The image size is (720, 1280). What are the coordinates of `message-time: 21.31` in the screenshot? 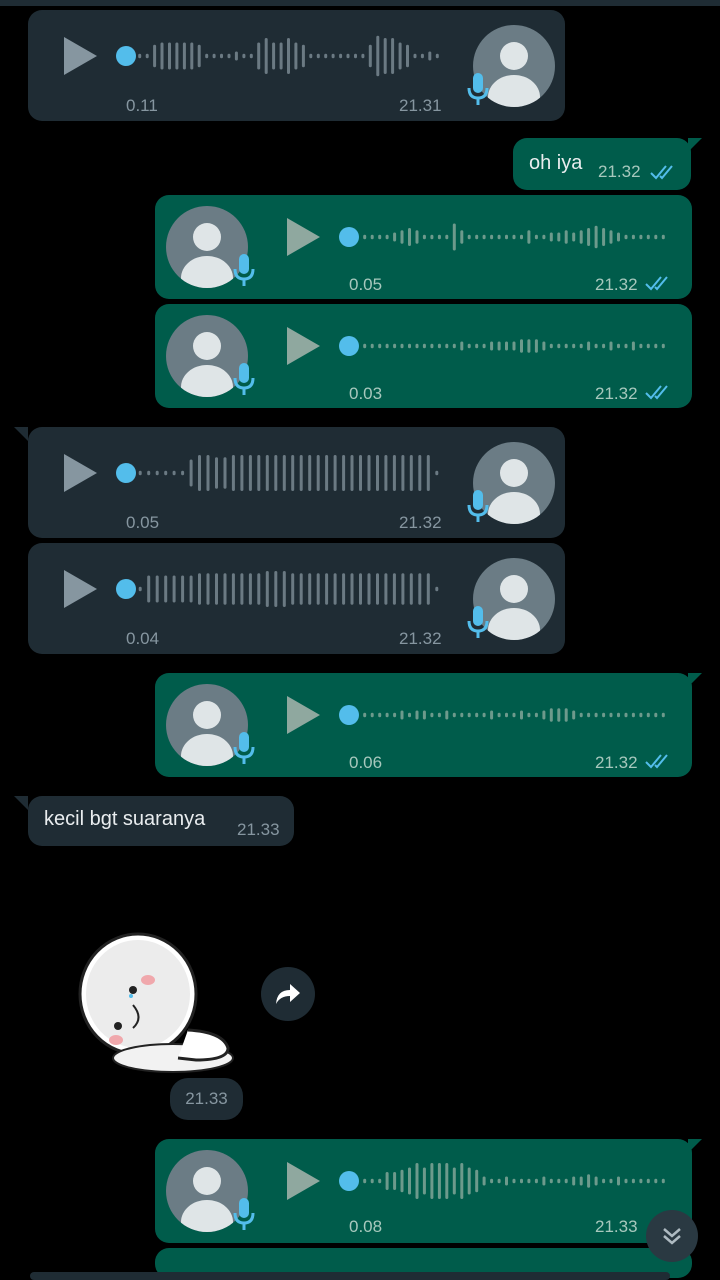 It's located at (420, 105).